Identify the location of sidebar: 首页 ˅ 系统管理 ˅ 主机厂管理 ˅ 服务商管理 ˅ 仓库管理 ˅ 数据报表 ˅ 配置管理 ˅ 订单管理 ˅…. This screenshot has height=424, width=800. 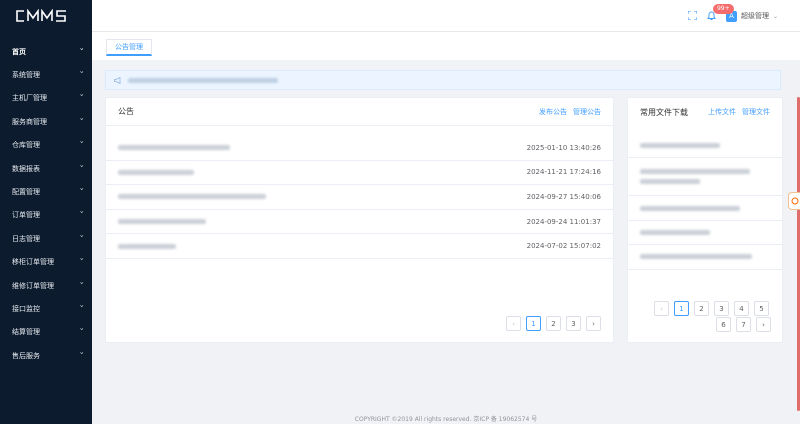
(46, 212).